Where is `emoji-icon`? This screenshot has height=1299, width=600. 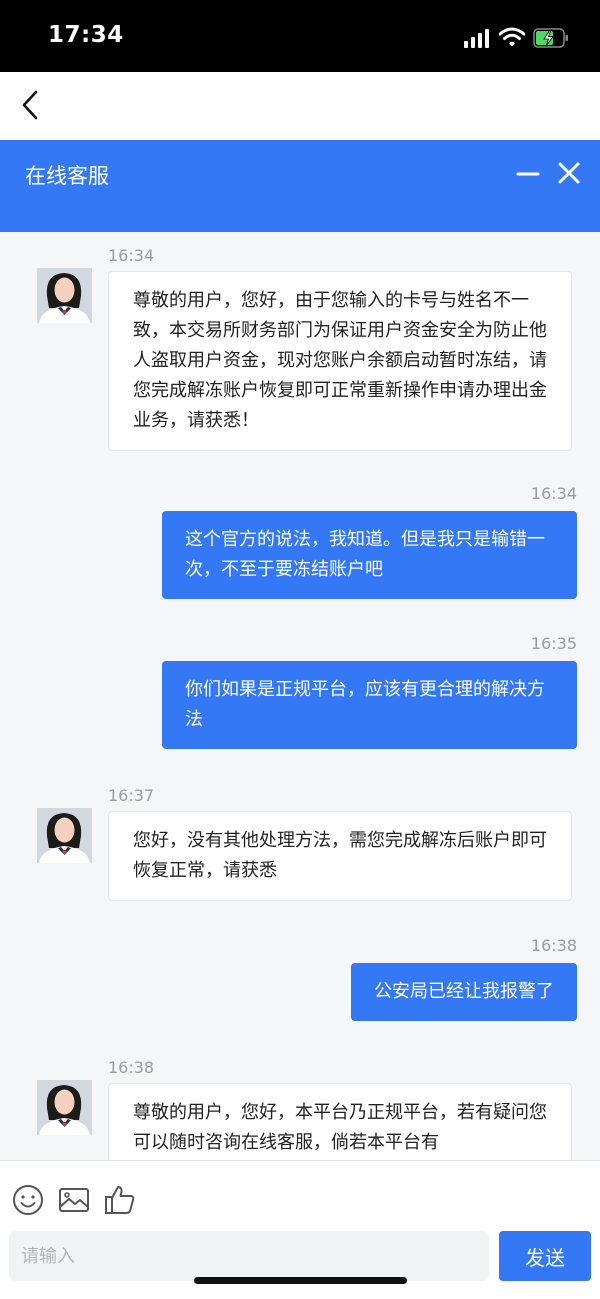 emoji-icon is located at coordinates (28, 1200).